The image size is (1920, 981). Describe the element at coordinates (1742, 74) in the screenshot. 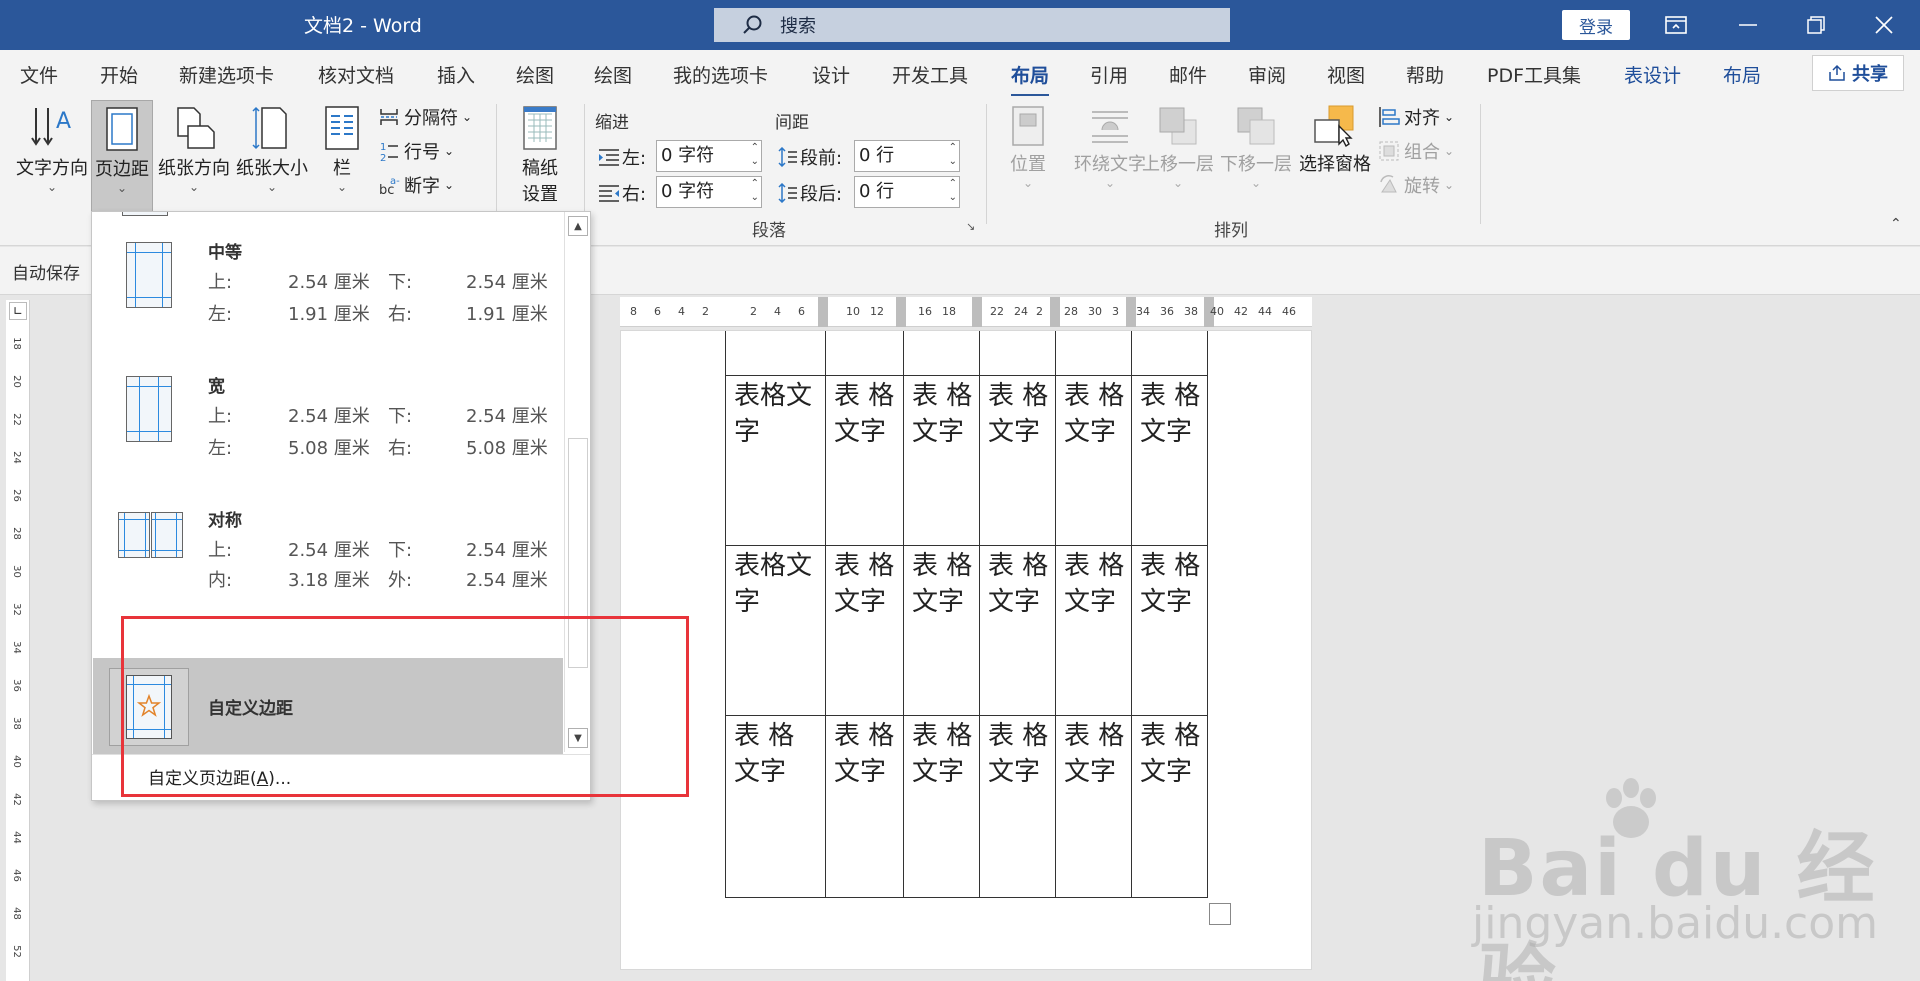

I see `tab-table-layout: 布局` at that location.